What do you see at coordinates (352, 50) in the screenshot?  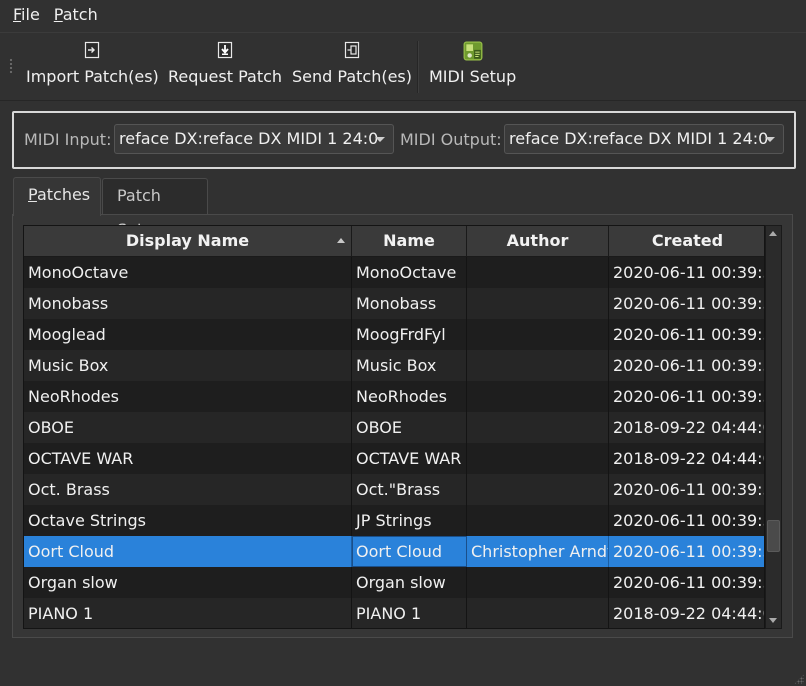 I see `send-patch-icon` at bounding box center [352, 50].